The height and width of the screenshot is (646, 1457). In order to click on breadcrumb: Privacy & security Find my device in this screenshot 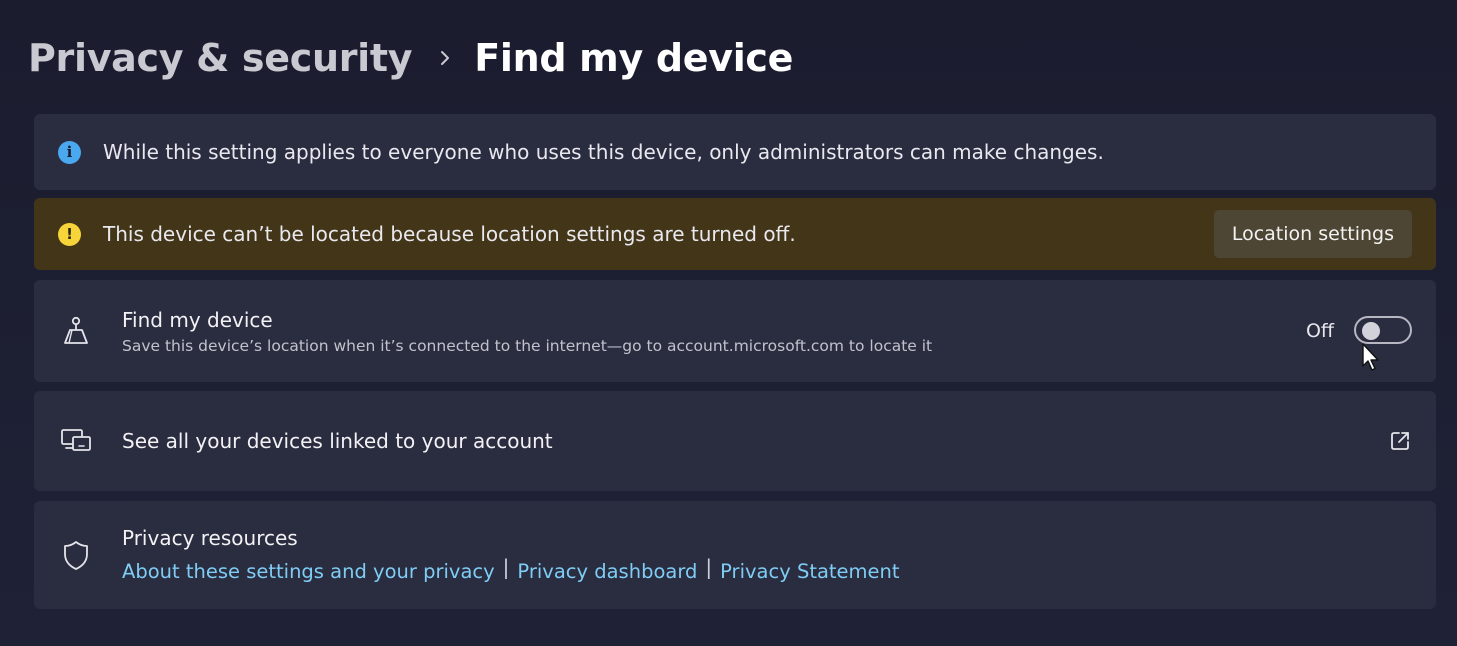, I will do `click(410, 58)`.